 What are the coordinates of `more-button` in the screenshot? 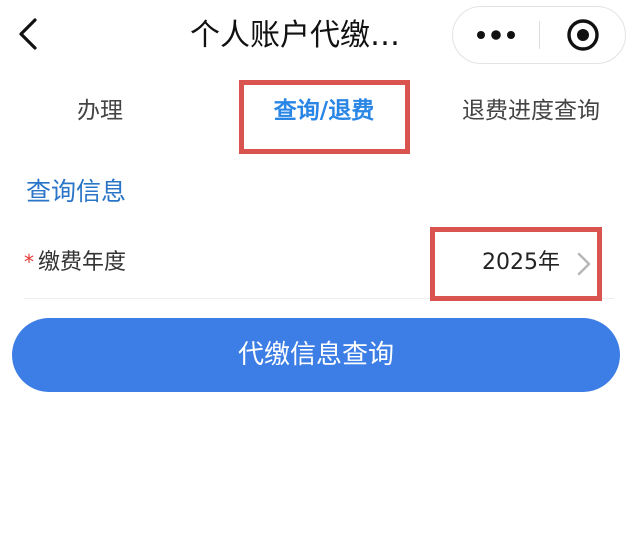 It's located at (496, 35).